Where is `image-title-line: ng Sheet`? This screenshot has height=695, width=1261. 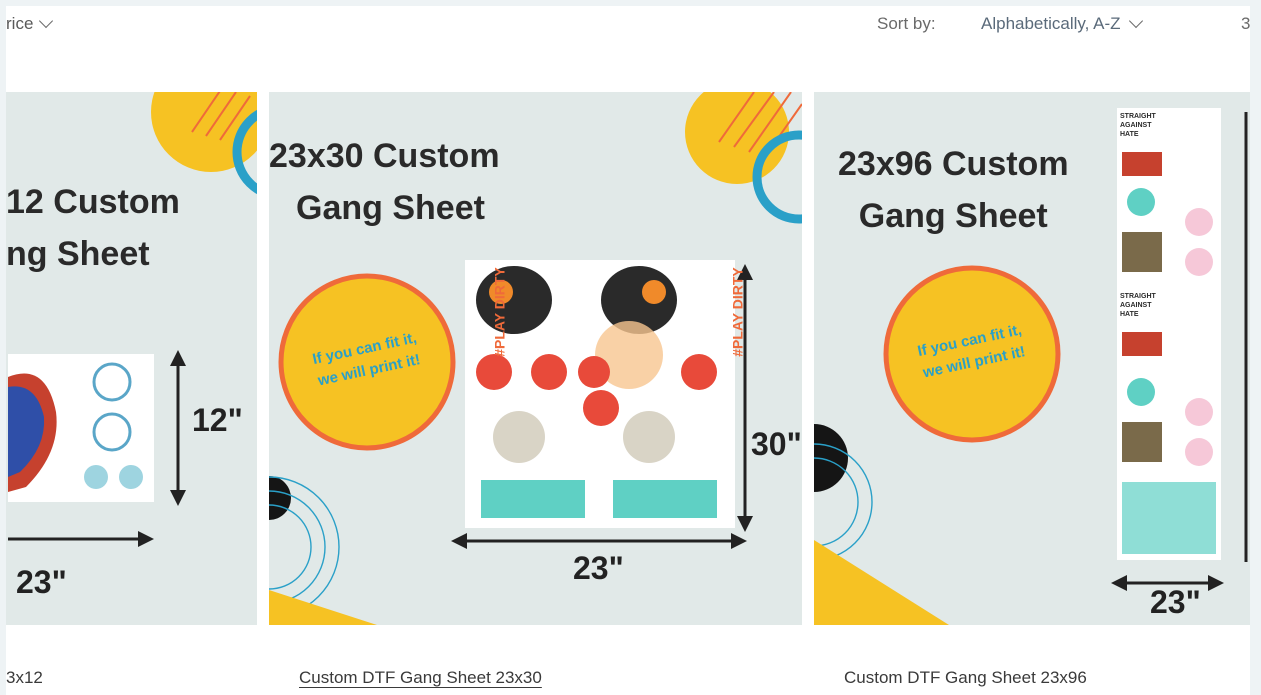 image-title-line: ng Sheet is located at coordinates (78, 254).